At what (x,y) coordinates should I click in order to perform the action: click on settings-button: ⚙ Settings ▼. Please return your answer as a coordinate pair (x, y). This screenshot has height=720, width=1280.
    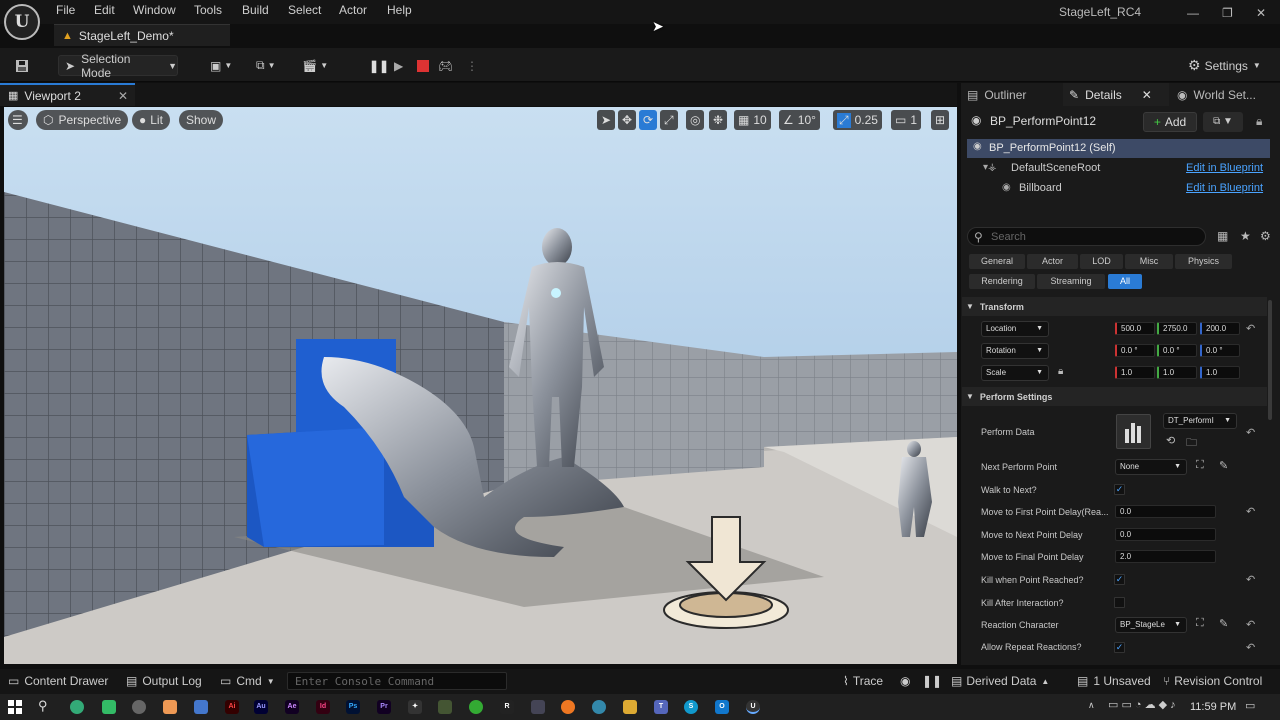
    Looking at the image, I should click on (1224, 65).